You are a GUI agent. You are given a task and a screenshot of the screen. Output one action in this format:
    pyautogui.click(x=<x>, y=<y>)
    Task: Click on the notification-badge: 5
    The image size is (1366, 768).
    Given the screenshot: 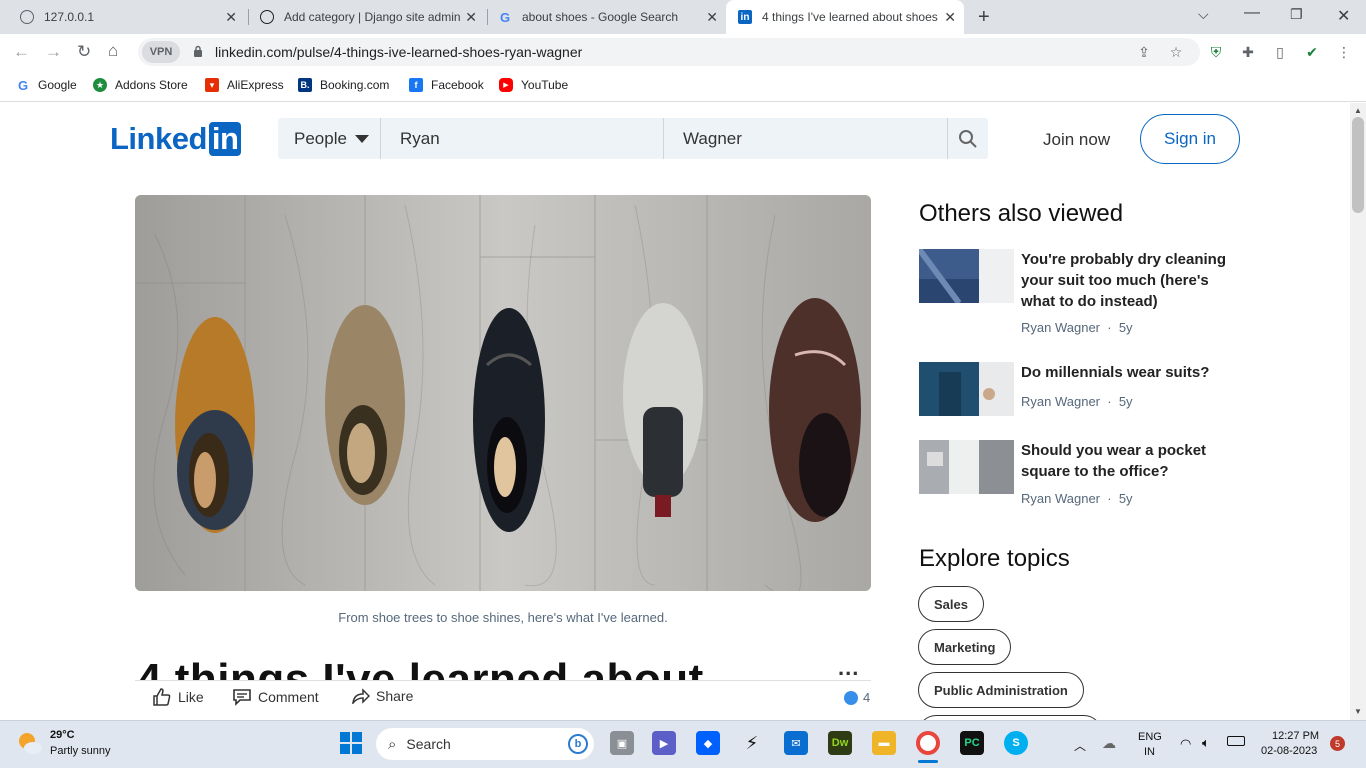 What is the action you would take?
    pyautogui.click(x=1337, y=743)
    